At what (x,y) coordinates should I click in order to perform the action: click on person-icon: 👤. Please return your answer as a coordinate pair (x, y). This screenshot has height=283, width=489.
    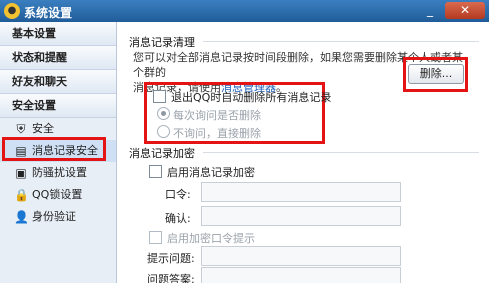
    Looking at the image, I should click on (21, 217).